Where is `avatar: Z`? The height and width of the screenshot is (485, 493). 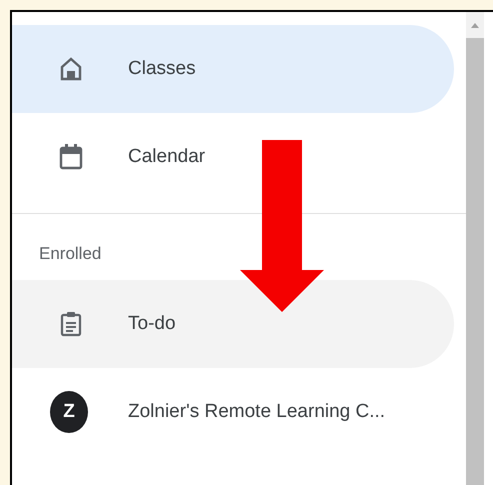
avatar: Z is located at coordinates (69, 412).